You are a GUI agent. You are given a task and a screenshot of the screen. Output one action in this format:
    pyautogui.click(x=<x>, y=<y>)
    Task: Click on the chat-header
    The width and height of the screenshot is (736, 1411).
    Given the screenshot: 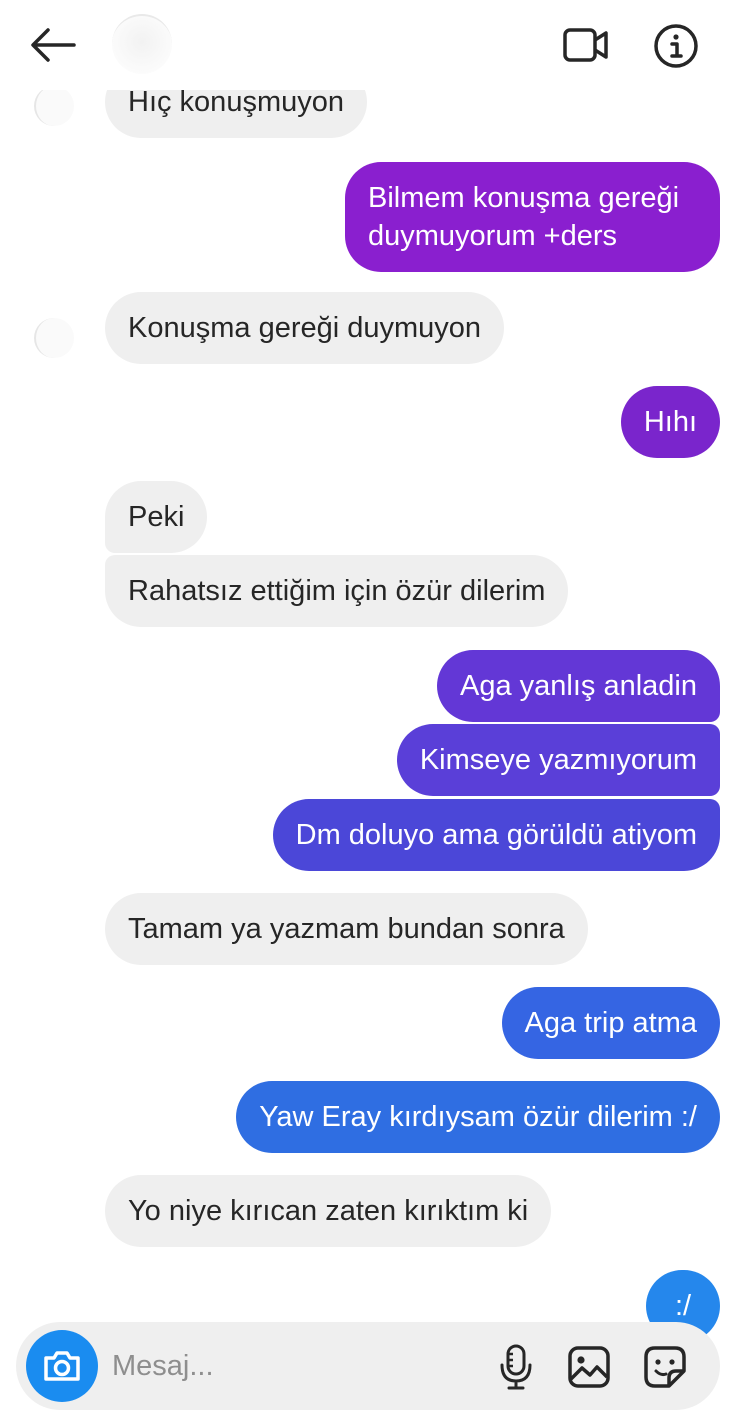 What is the action you would take?
    pyautogui.click(x=368, y=45)
    